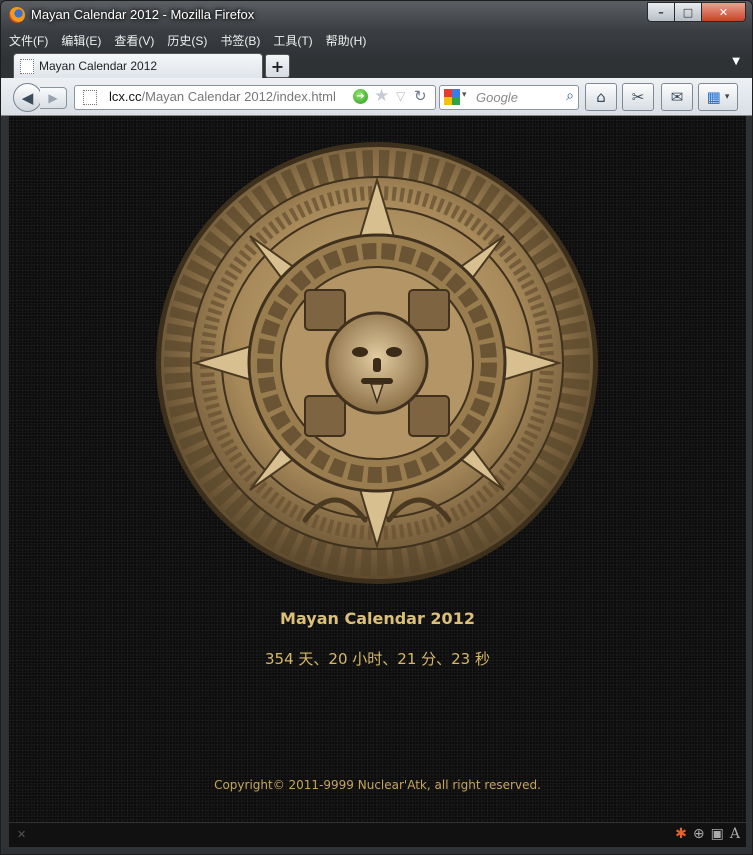 This screenshot has width=753, height=855. I want to click on forward-arrow-icon: ▶, so click(53, 98).